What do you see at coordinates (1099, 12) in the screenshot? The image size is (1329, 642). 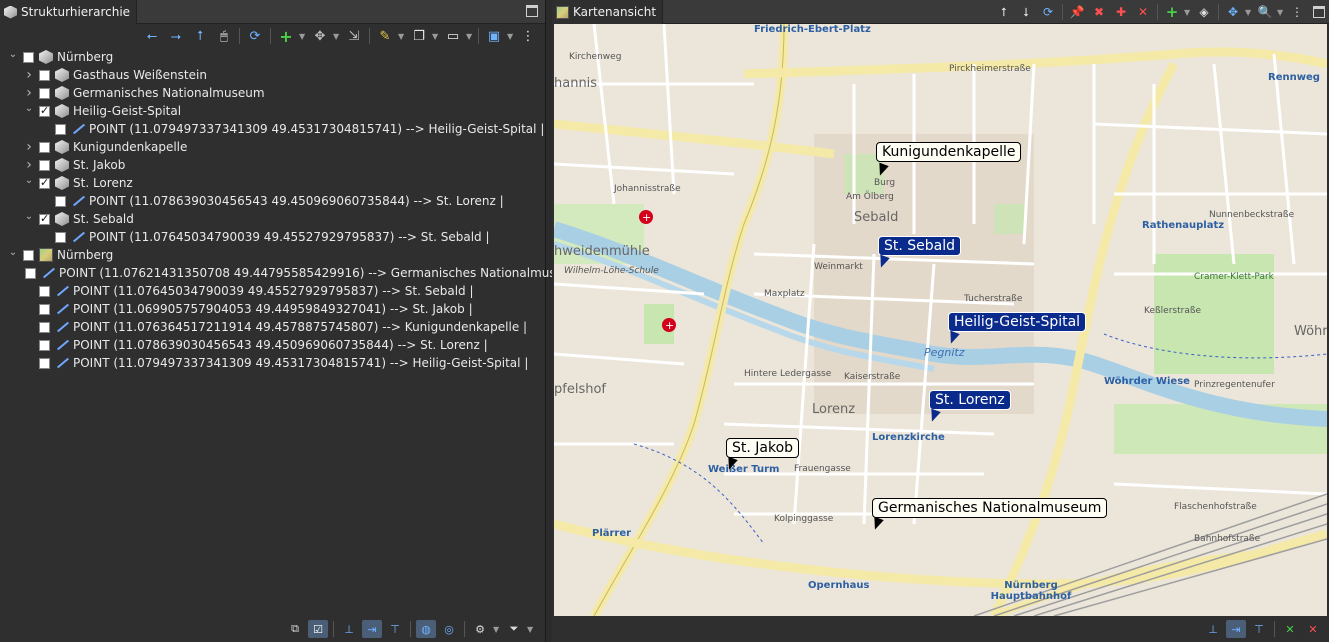 I see `pin-edit-icon: ✖` at bounding box center [1099, 12].